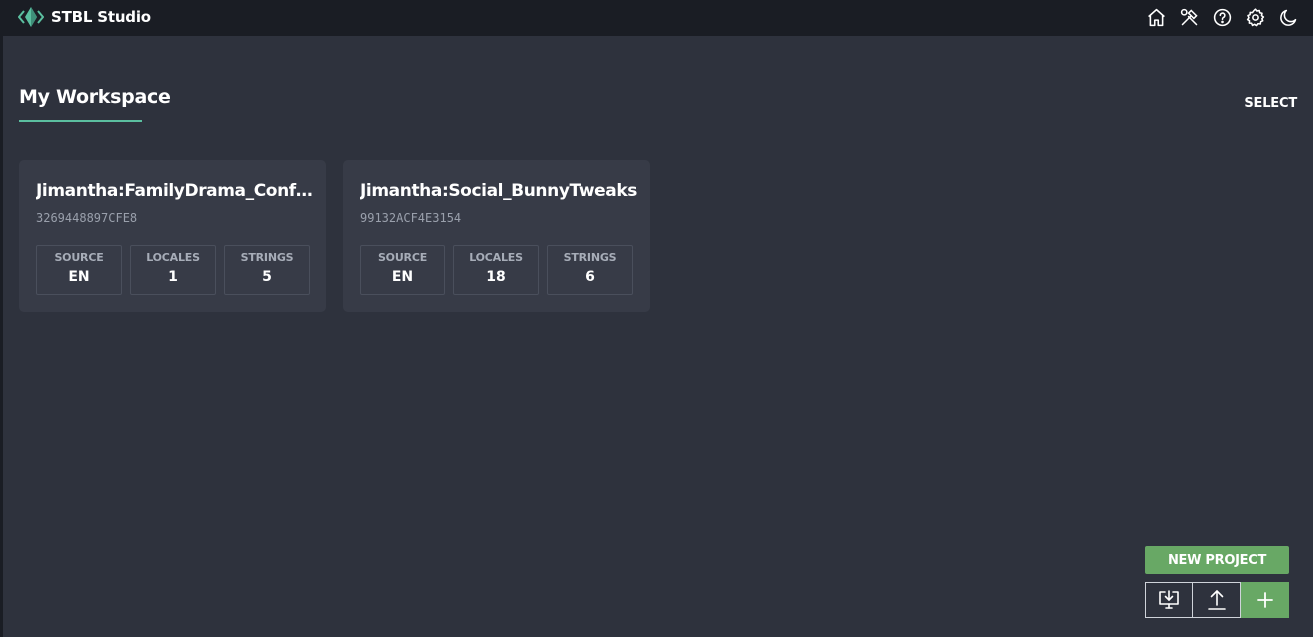 Image resolution: width=1313 pixels, height=637 pixels. I want to click on select-button: SELECT, so click(1270, 103).